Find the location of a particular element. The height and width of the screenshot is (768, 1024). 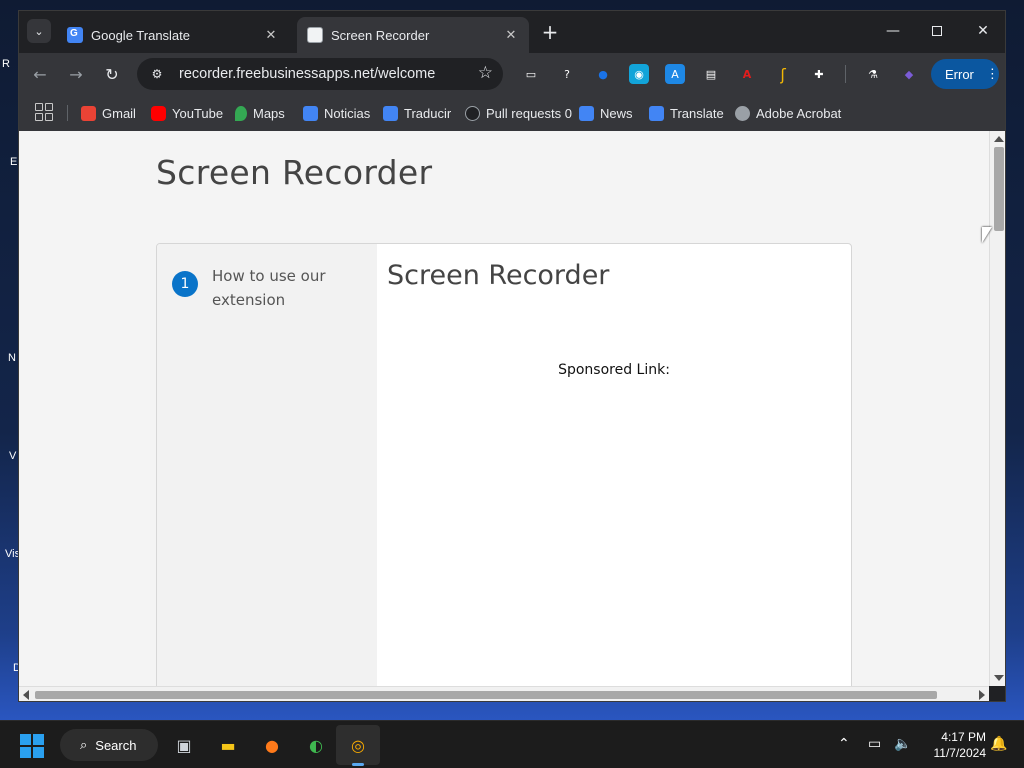

back-button: ← is located at coordinates (40, 74).